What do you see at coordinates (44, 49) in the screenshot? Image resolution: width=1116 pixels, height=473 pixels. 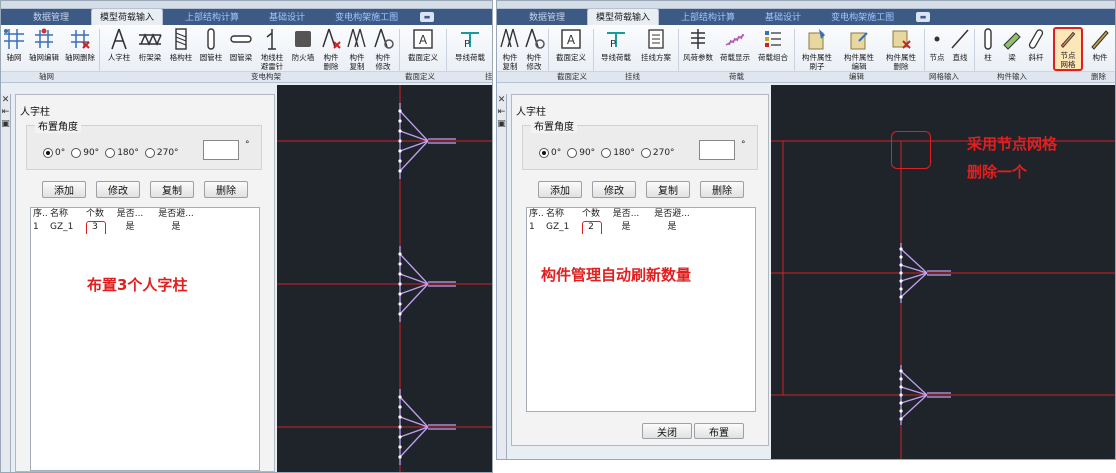 I see `grid-edit-button: 轴网编辑` at bounding box center [44, 49].